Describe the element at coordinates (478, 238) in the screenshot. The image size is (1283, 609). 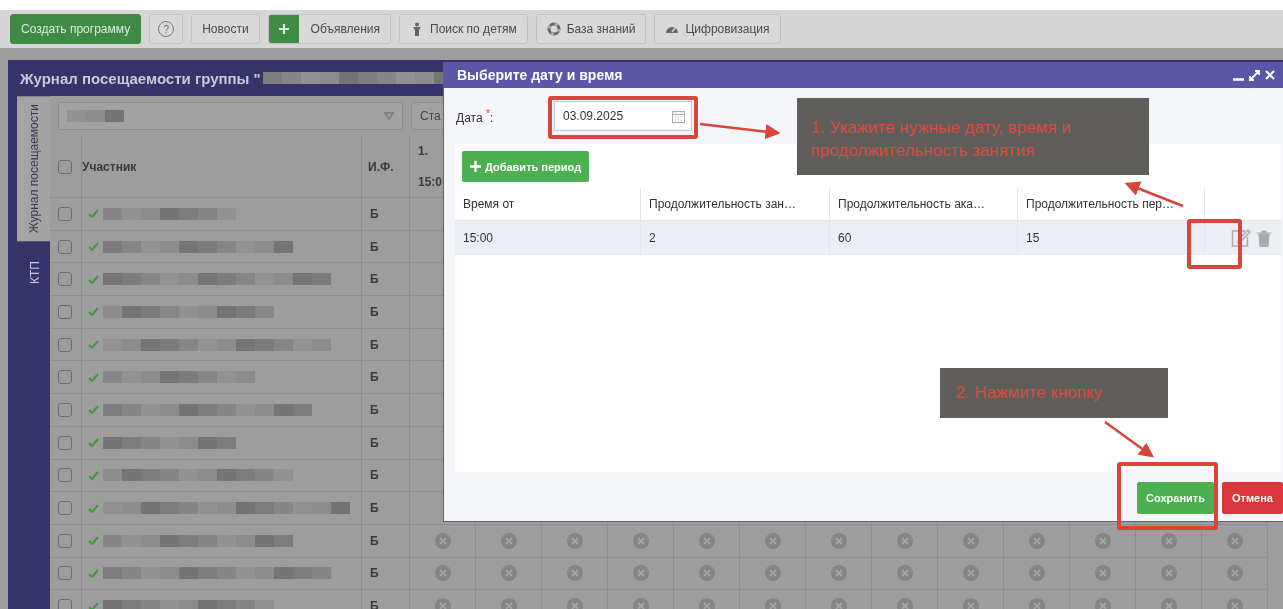
I see `table-cell: 15:00` at that location.